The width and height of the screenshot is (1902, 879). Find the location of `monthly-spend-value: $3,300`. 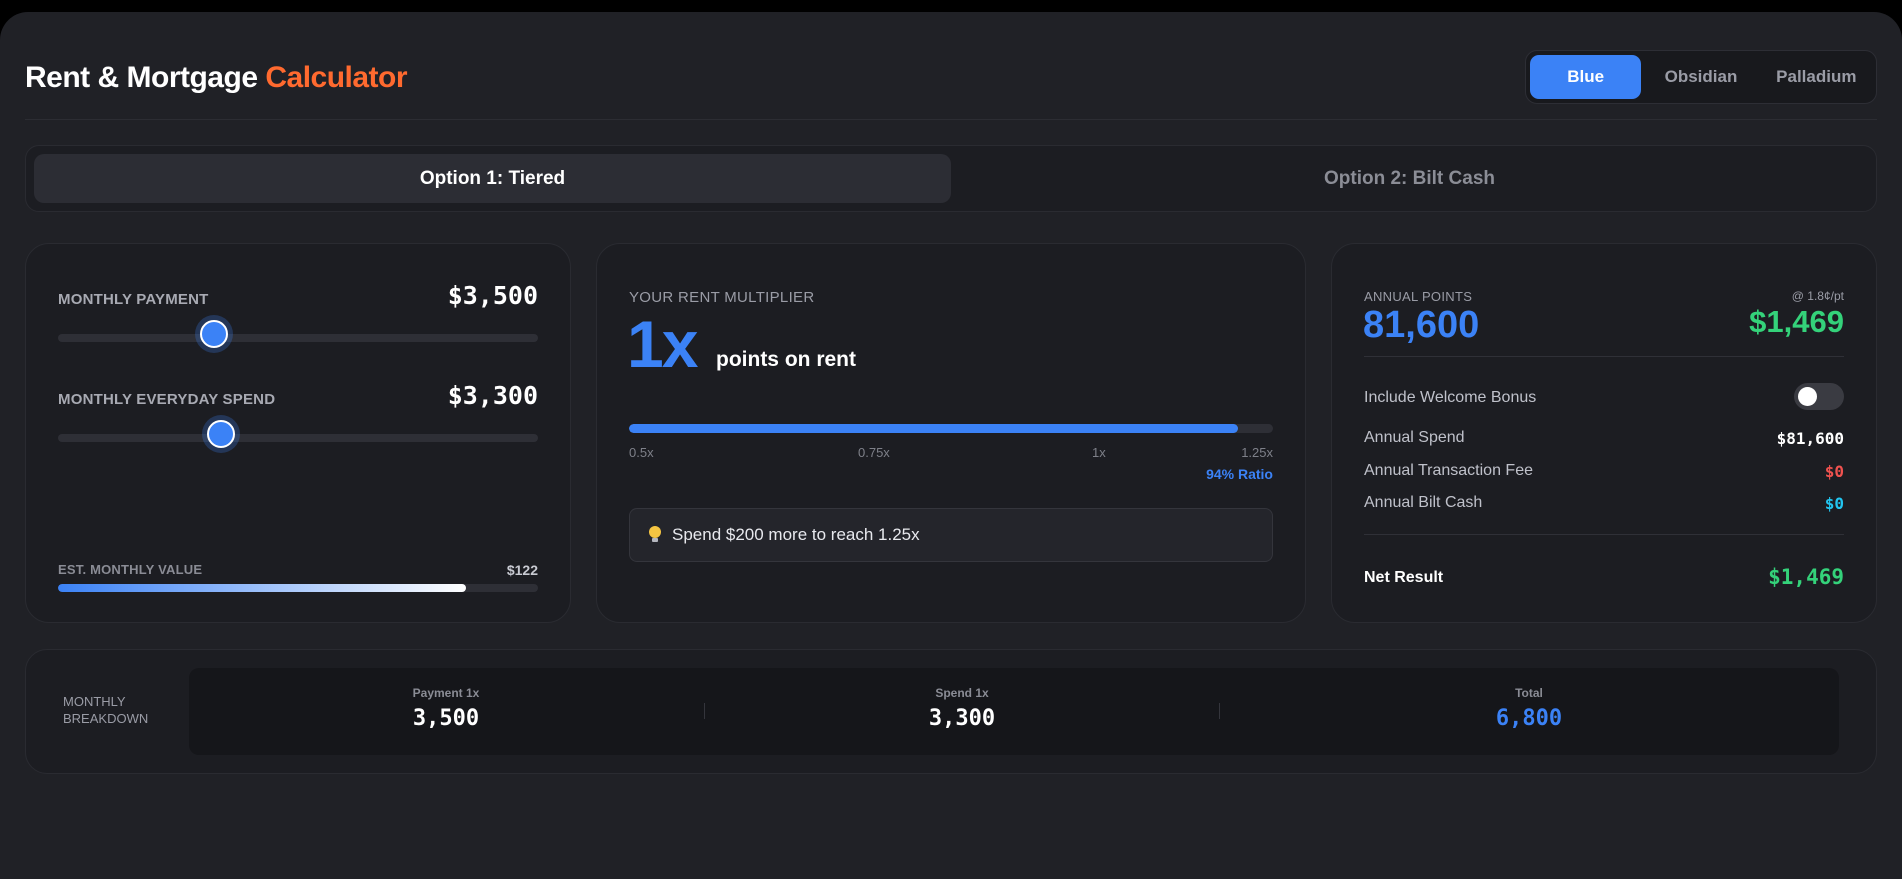

monthly-spend-value: $3,300 is located at coordinates (492, 395).